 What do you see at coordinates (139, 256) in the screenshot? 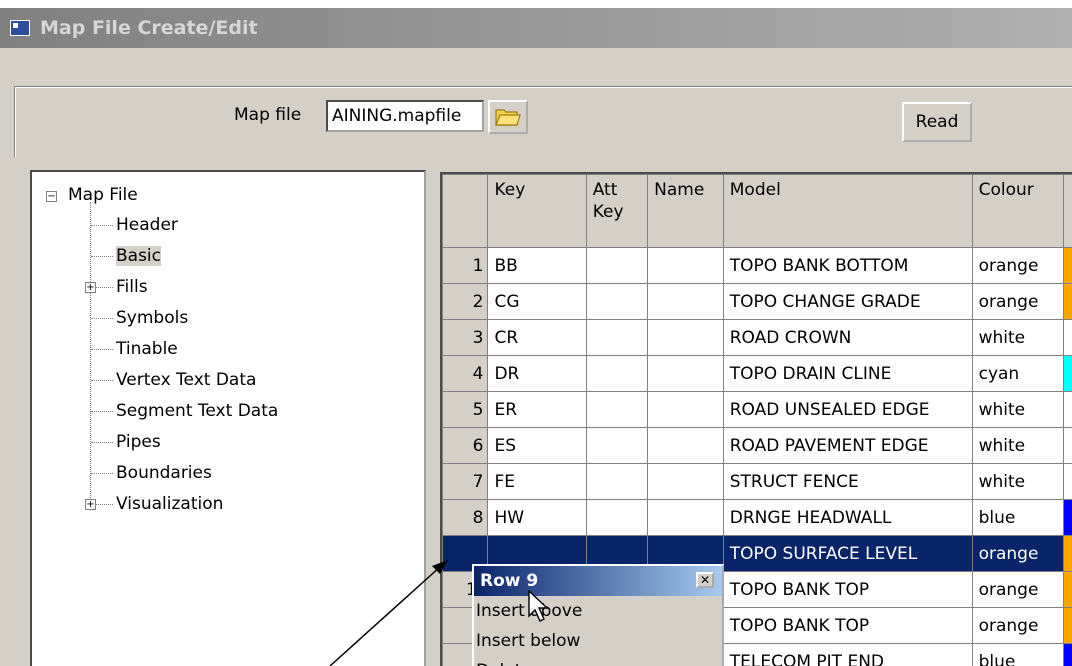
I see `tree-item-basic: Basic` at bounding box center [139, 256].